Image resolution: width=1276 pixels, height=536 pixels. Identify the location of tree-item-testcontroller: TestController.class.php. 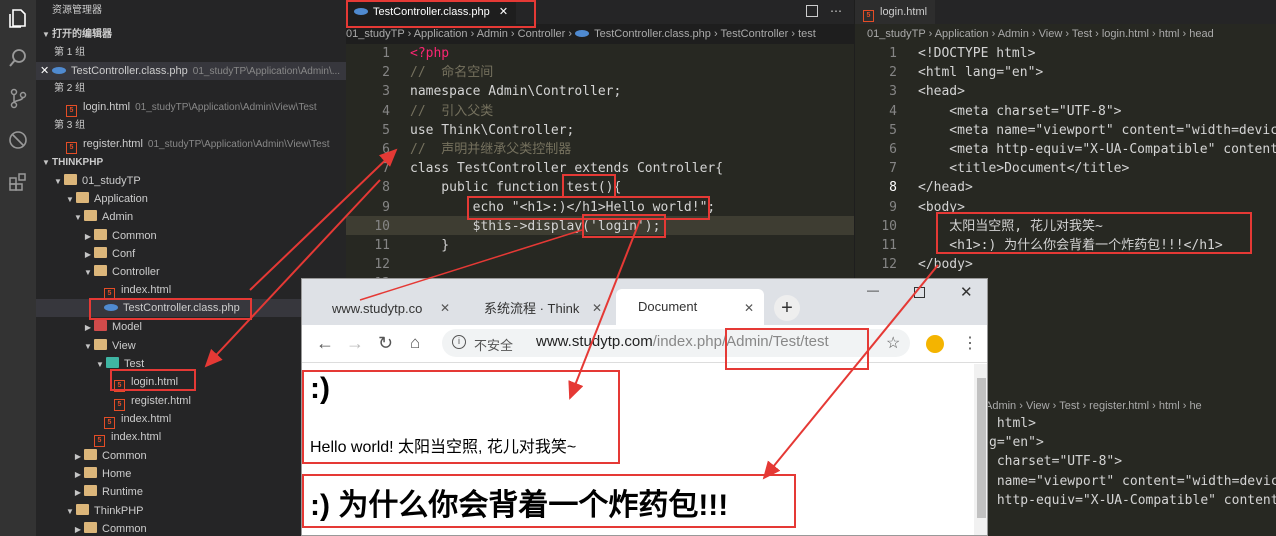
(191, 308).